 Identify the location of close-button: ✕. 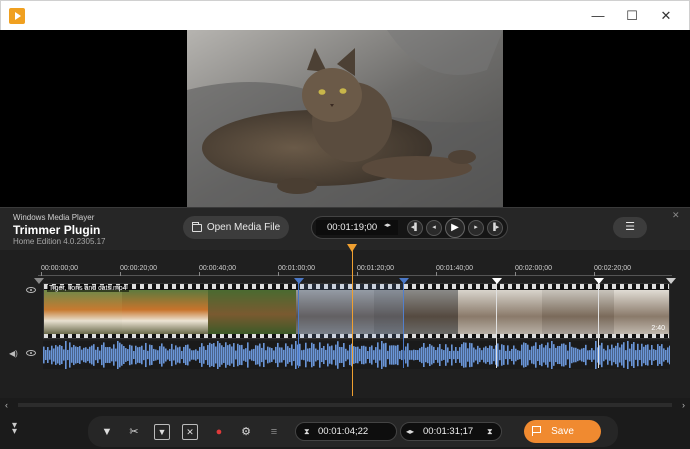
(666, 16).